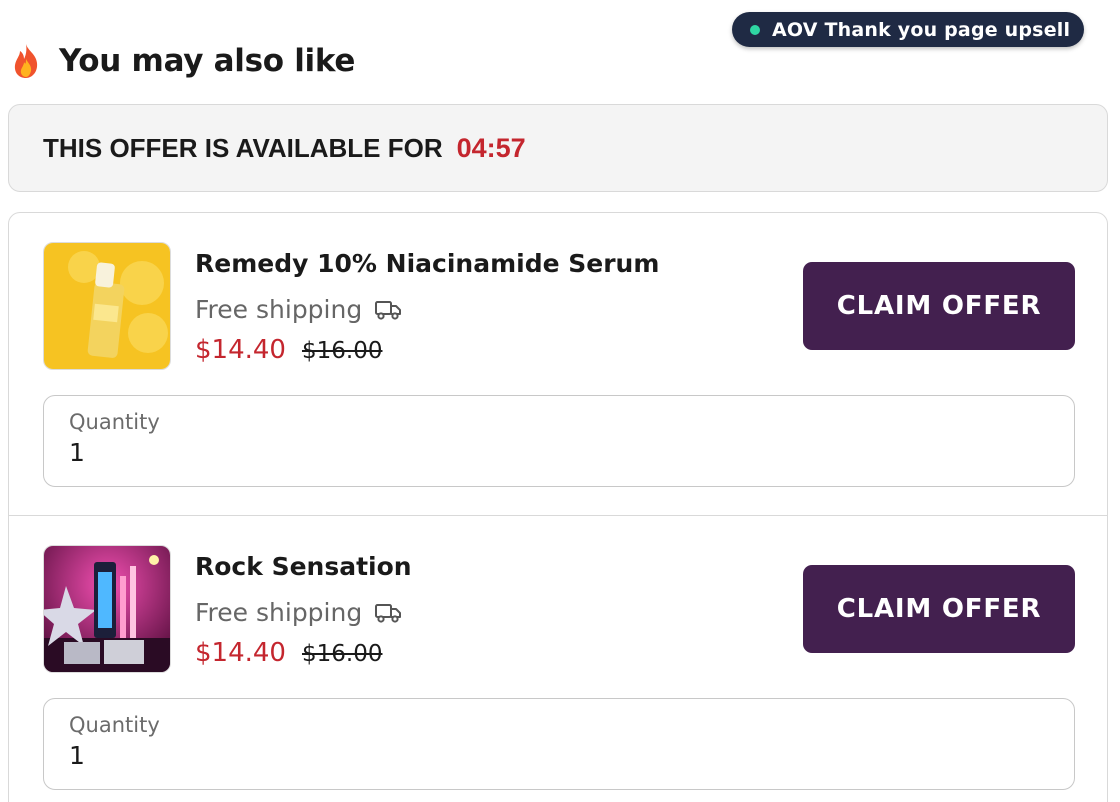 The image size is (1120, 802). Describe the element at coordinates (243, 147) in the screenshot. I see `timer-label: THIS OFFER IS AVAILABLE FOR` at that location.